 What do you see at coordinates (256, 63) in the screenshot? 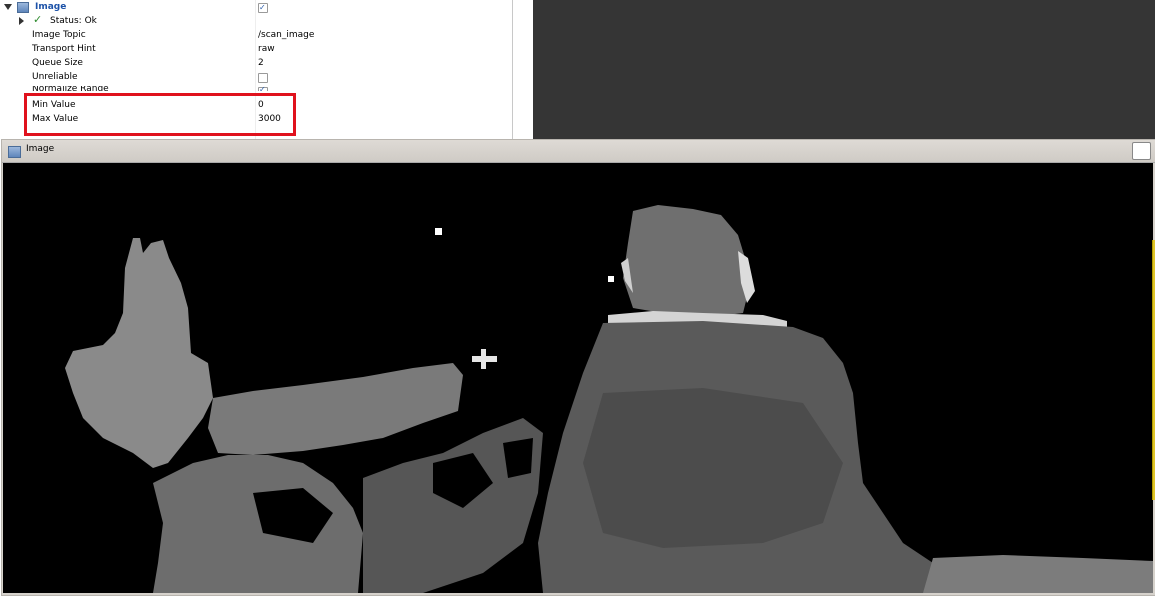
I see `property-row-queue-size: Queue Size 2` at bounding box center [256, 63].